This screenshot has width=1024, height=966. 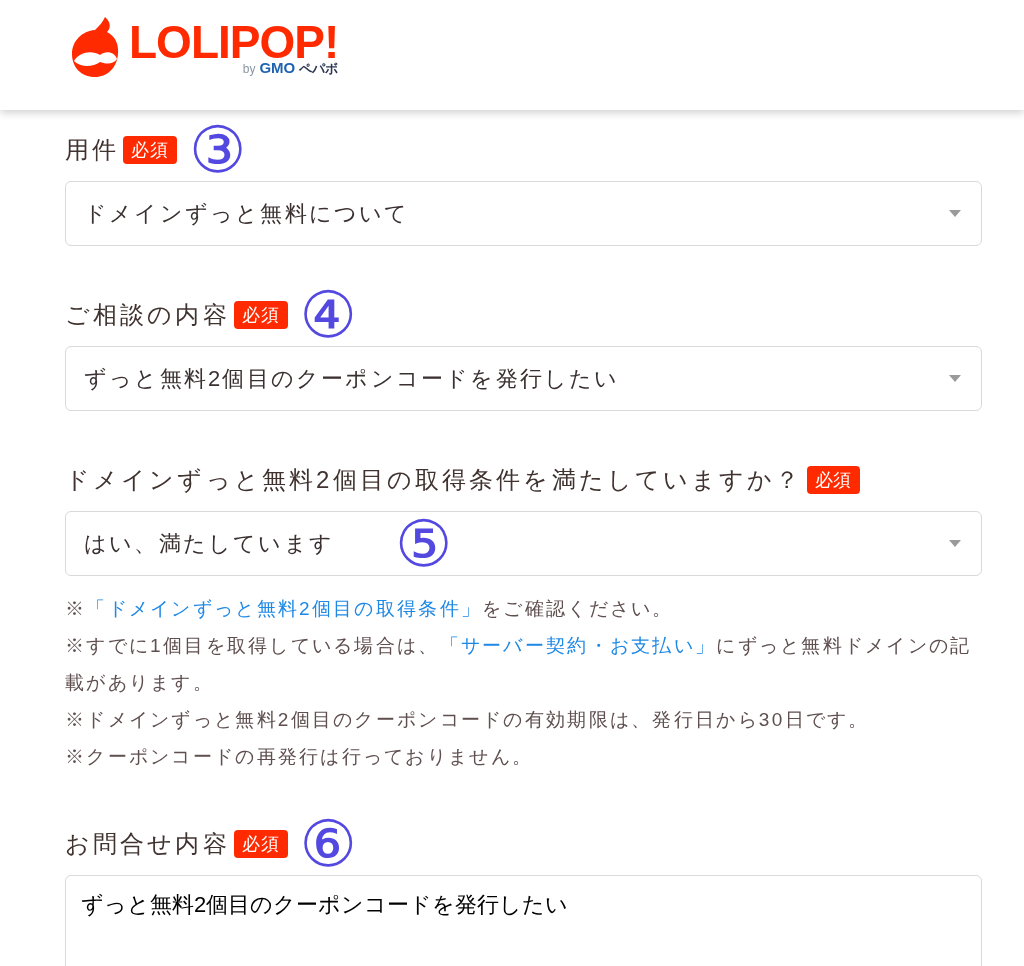 What do you see at coordinates (523, 213) in the screenshot?
I see `select-field: ドメインずっと無料について` at bounding box center [523, 213].